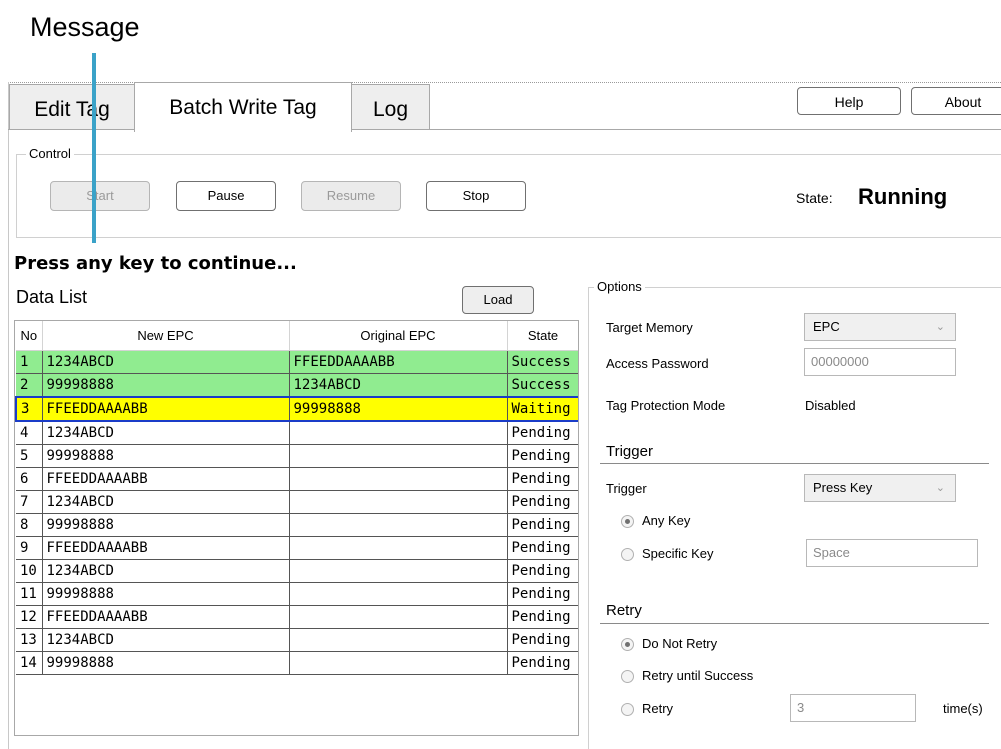 The width and height of the screenshot is (1001, 749). What do you see at coordinates (678, 553) in the screenshot?
I see `specific-key-label: Specific Key` at bounding box center [678, 553].